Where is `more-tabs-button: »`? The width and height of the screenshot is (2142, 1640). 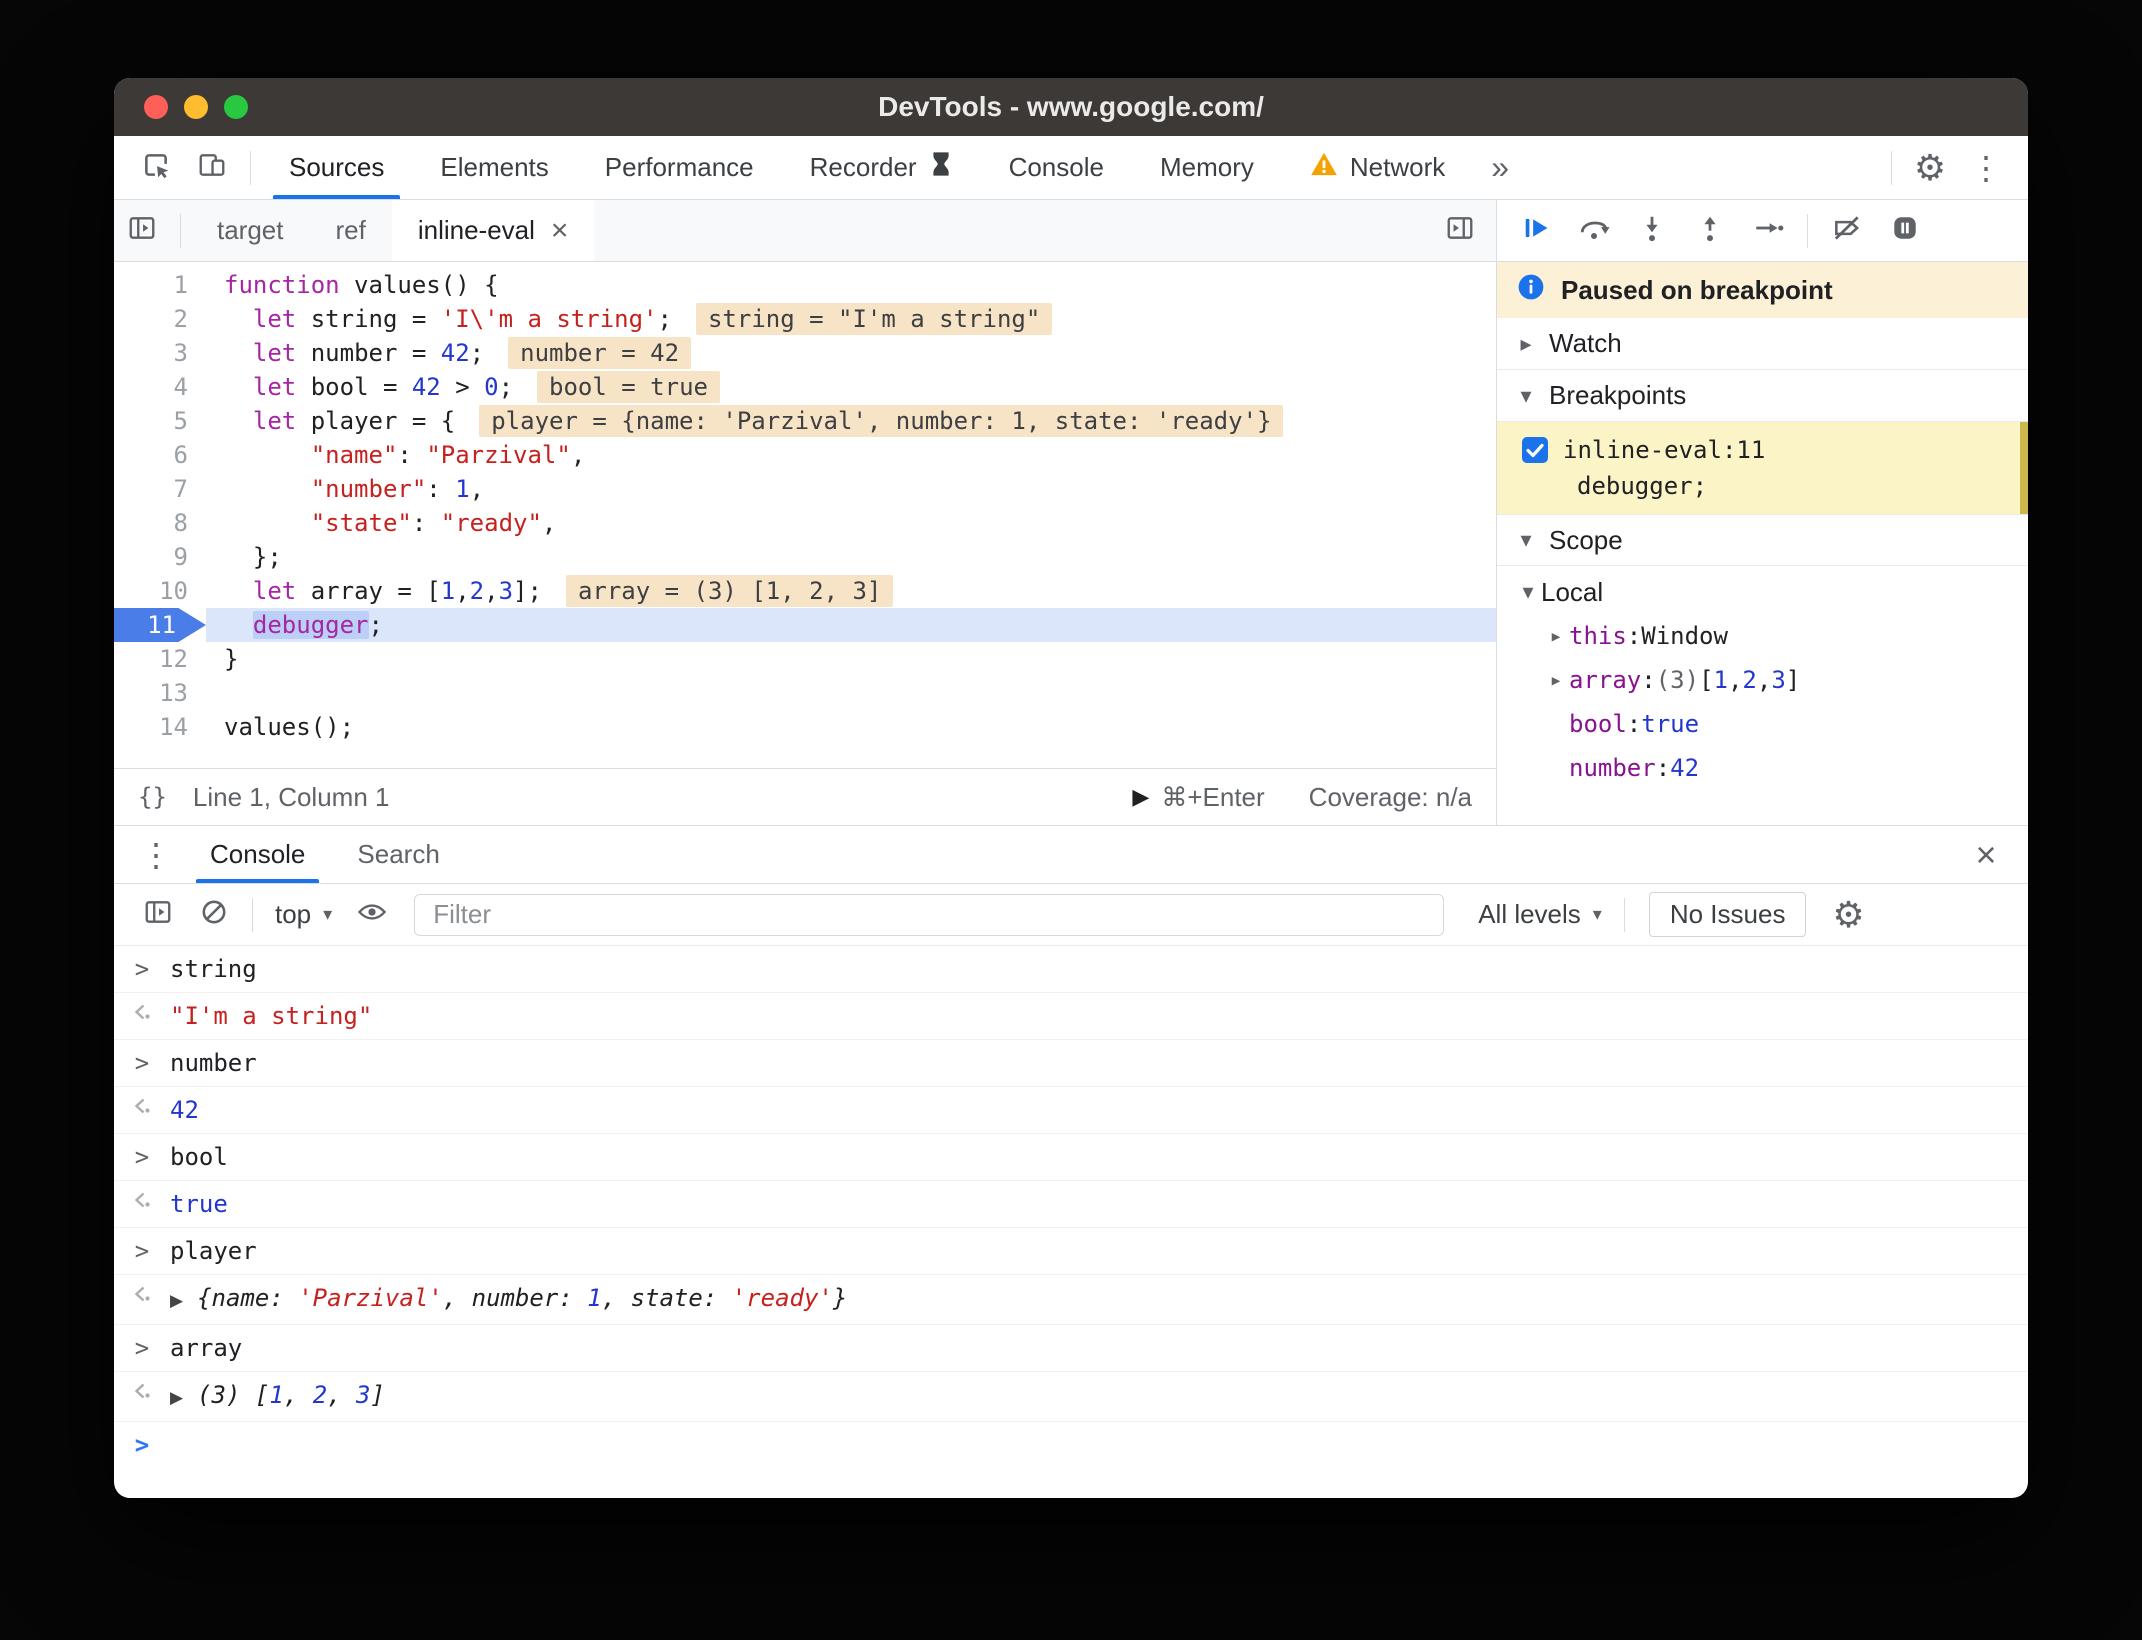 more-tabs-button: » is located at coordinates (1500, 167).